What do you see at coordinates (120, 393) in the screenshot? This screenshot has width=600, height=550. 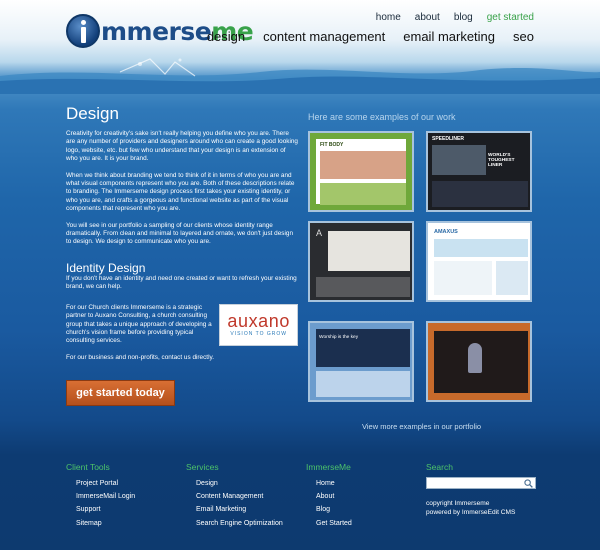 I see `get-started-button: get started today` at bounding box center [120, 393].